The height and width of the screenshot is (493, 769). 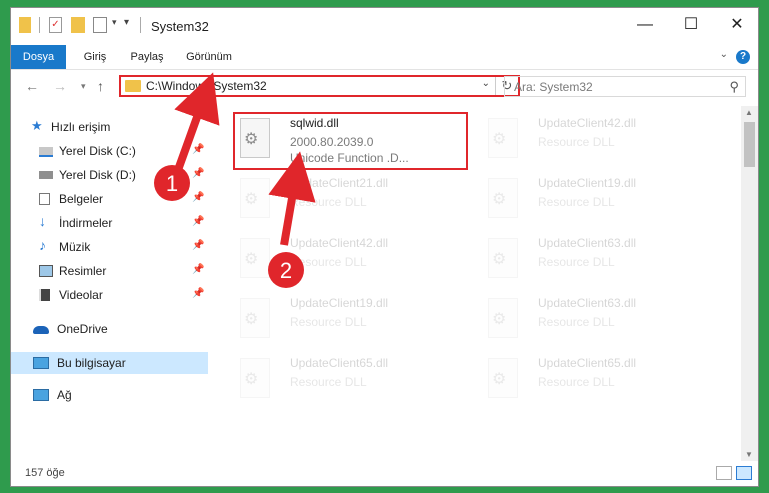 What do you see at coordinates (645, 25) in the screenshot?
I see `minimize-button: —` at bounding box center [645, 25].